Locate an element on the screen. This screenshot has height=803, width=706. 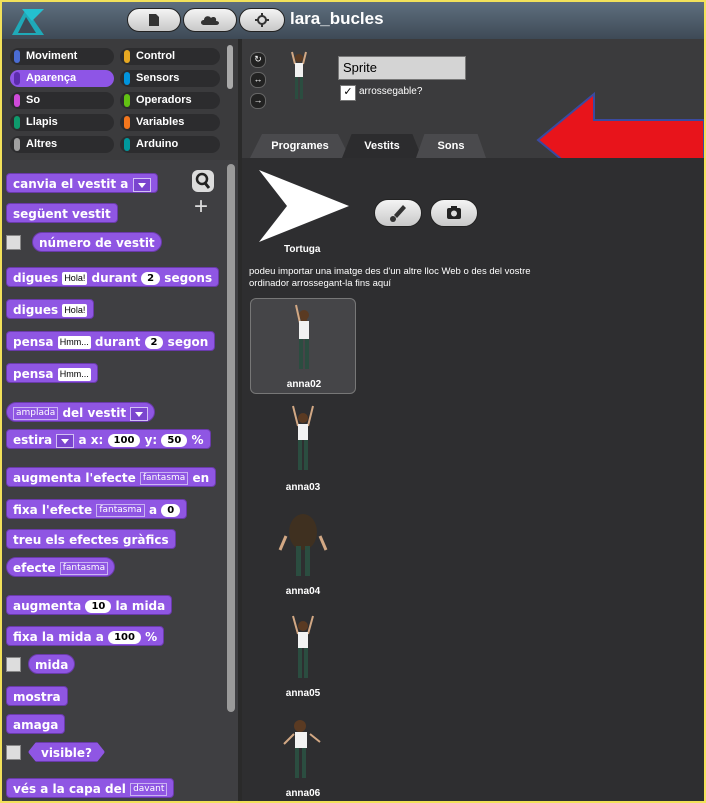
cloud-menu-button is located at coordinates (210, 20).